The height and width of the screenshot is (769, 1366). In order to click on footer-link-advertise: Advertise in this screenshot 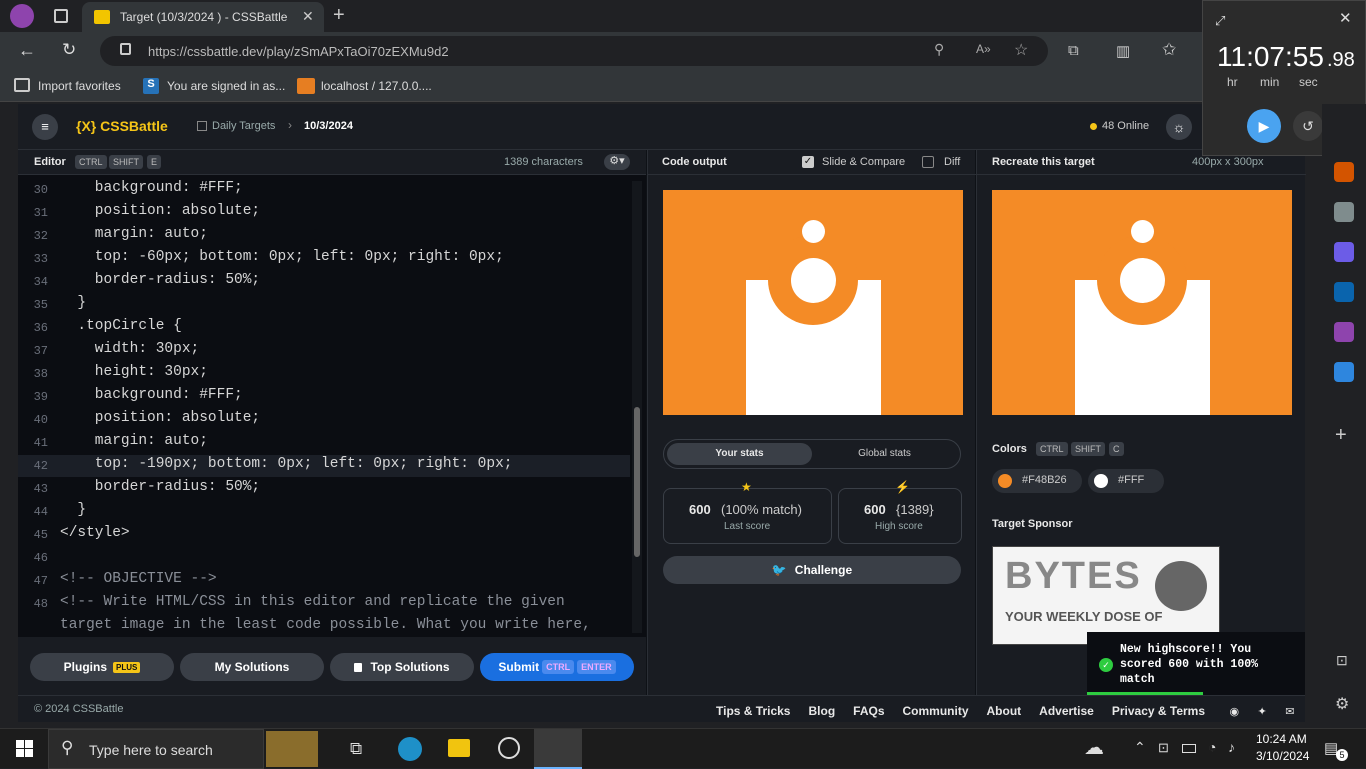, I will do `click(1066, 711)`.